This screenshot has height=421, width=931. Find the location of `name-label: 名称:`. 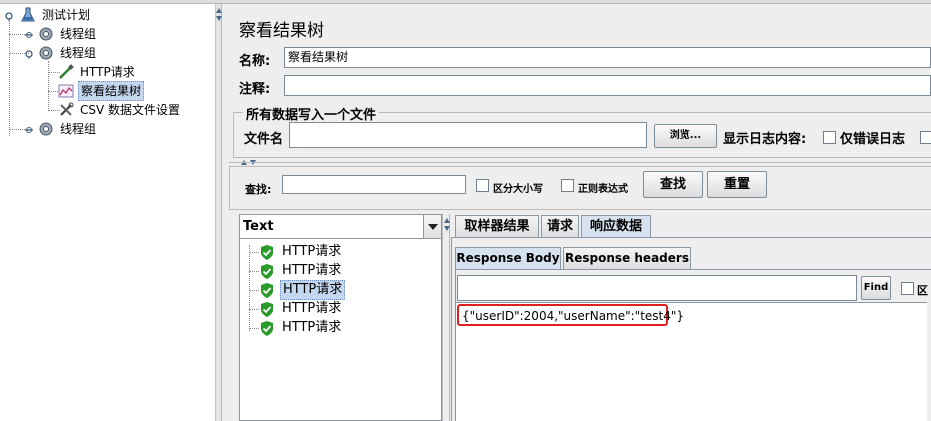

name-label: 名称: is located at coordinates (255, 61).